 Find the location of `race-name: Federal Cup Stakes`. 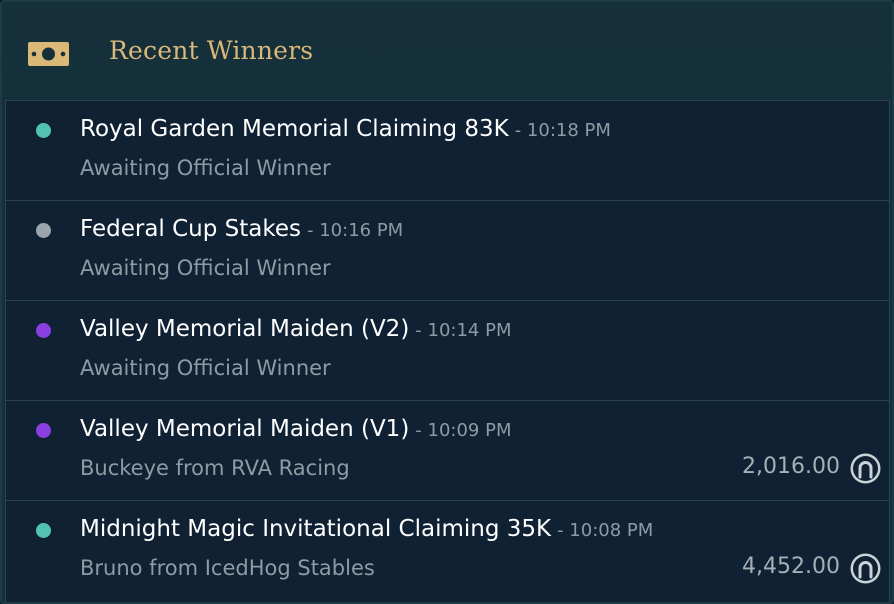

race-name: Federal Cup Stakes is located at coordinates (191, 229).